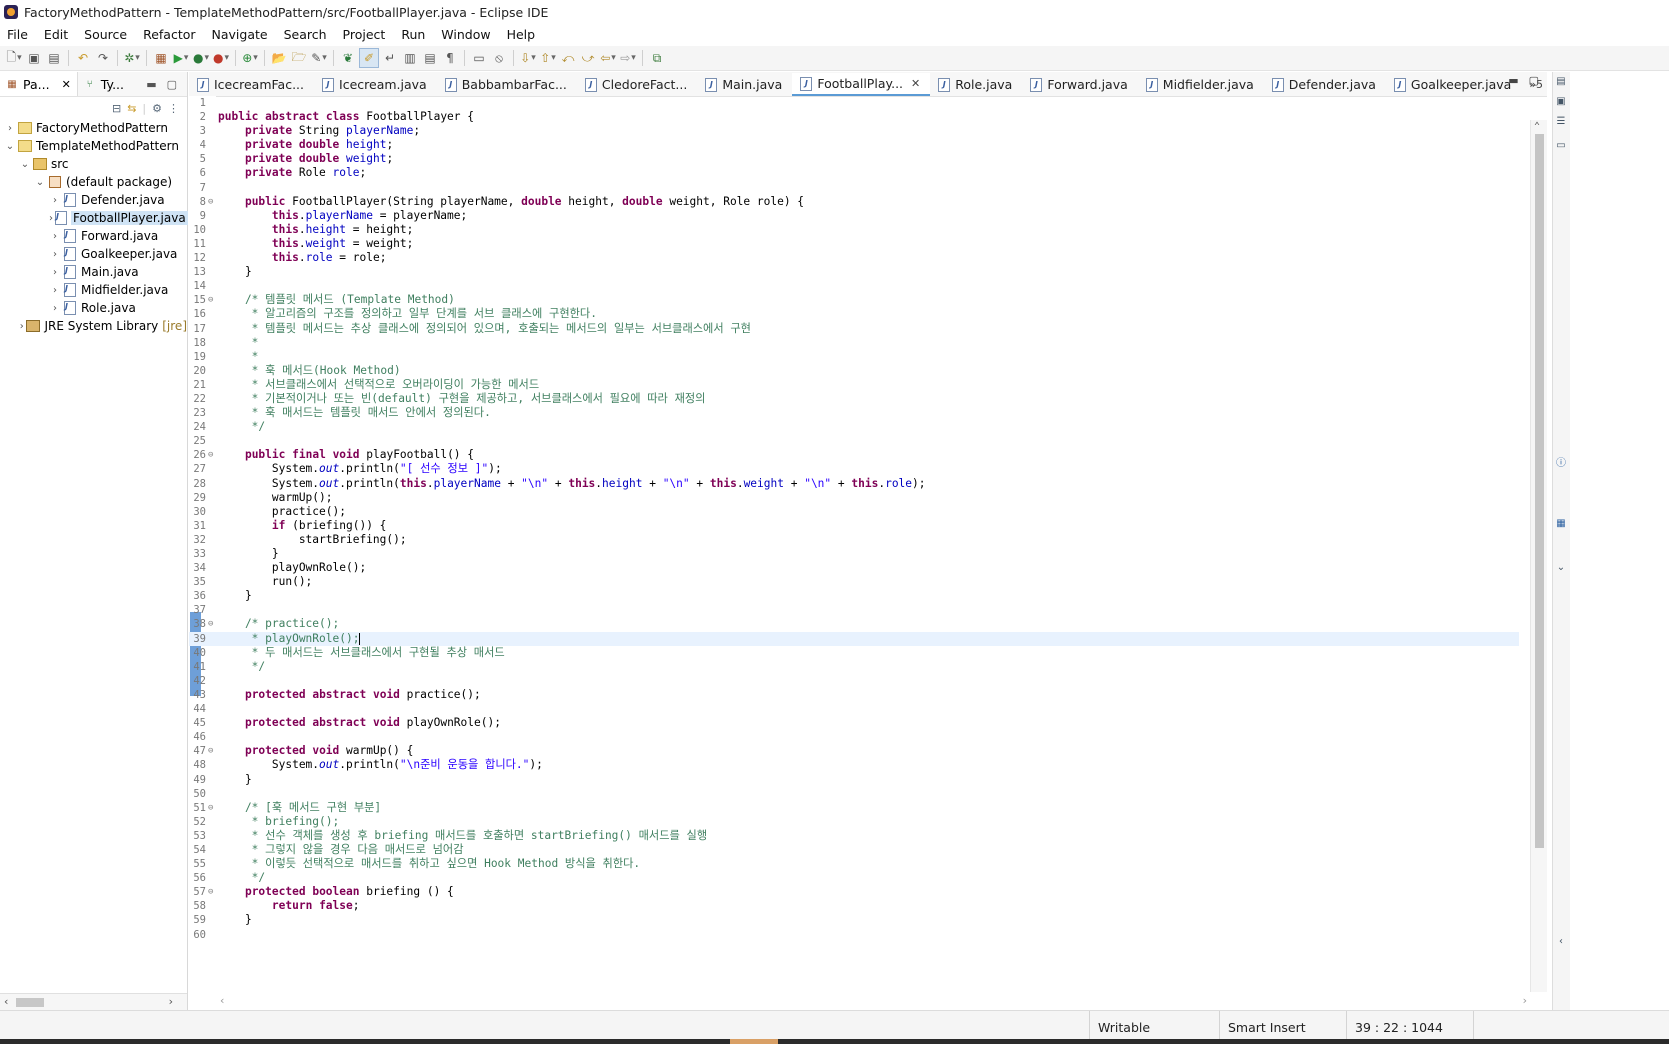  What do you see at coordinates (93, 272) in the screenshot?
I see `tree-item: › J Main.java` at bounding box center [93, 272].